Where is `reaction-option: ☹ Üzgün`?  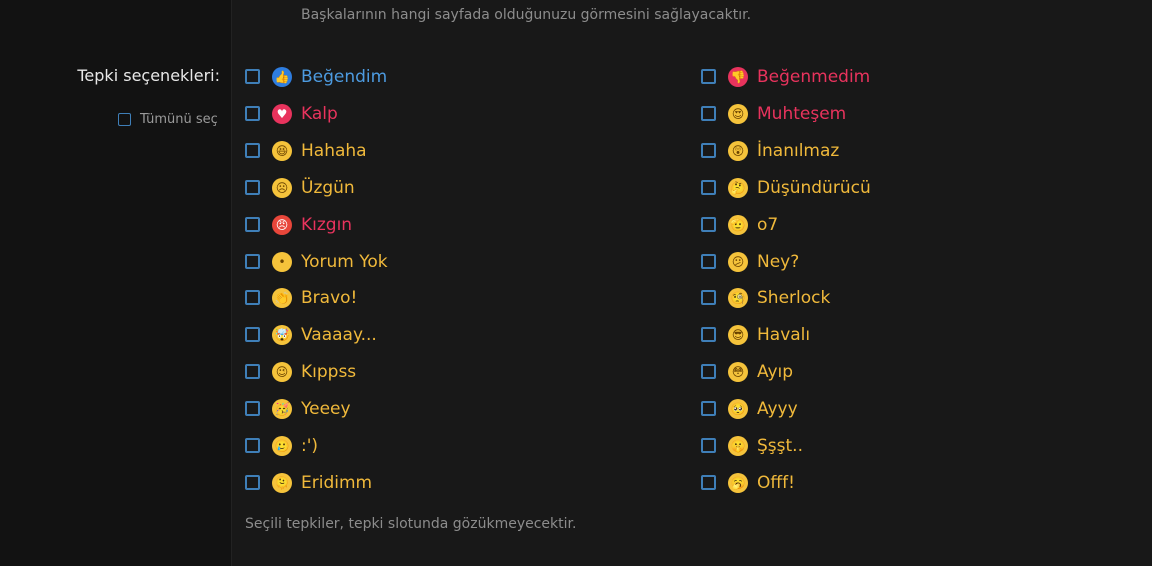 reaction-option: ☹ Üzgün is located at coordinates (300, 187).